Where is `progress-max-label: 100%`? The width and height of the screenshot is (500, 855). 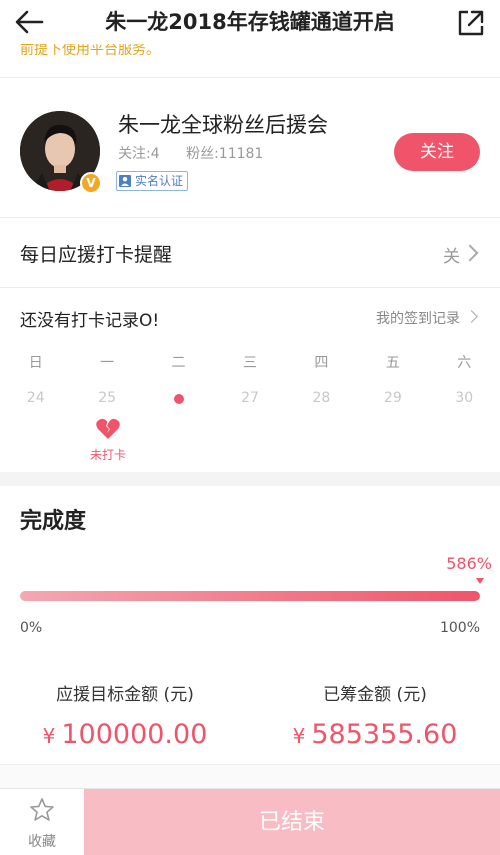
progress-max-label: 100% is located at coordinates (459, 628).